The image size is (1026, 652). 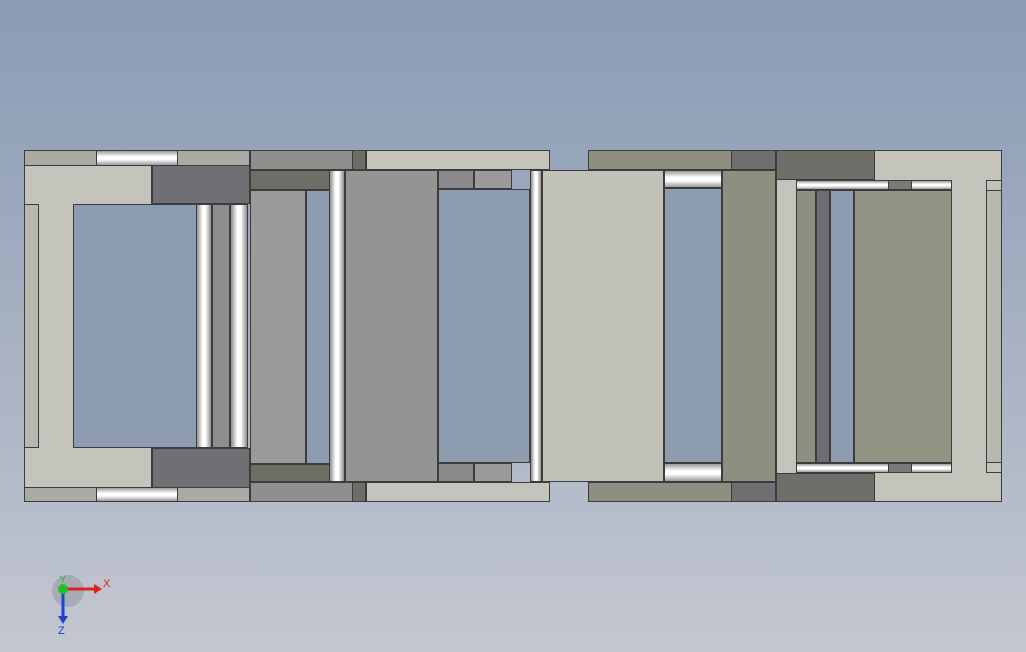 I want to click on link4-window, so click(x=693, y=325).